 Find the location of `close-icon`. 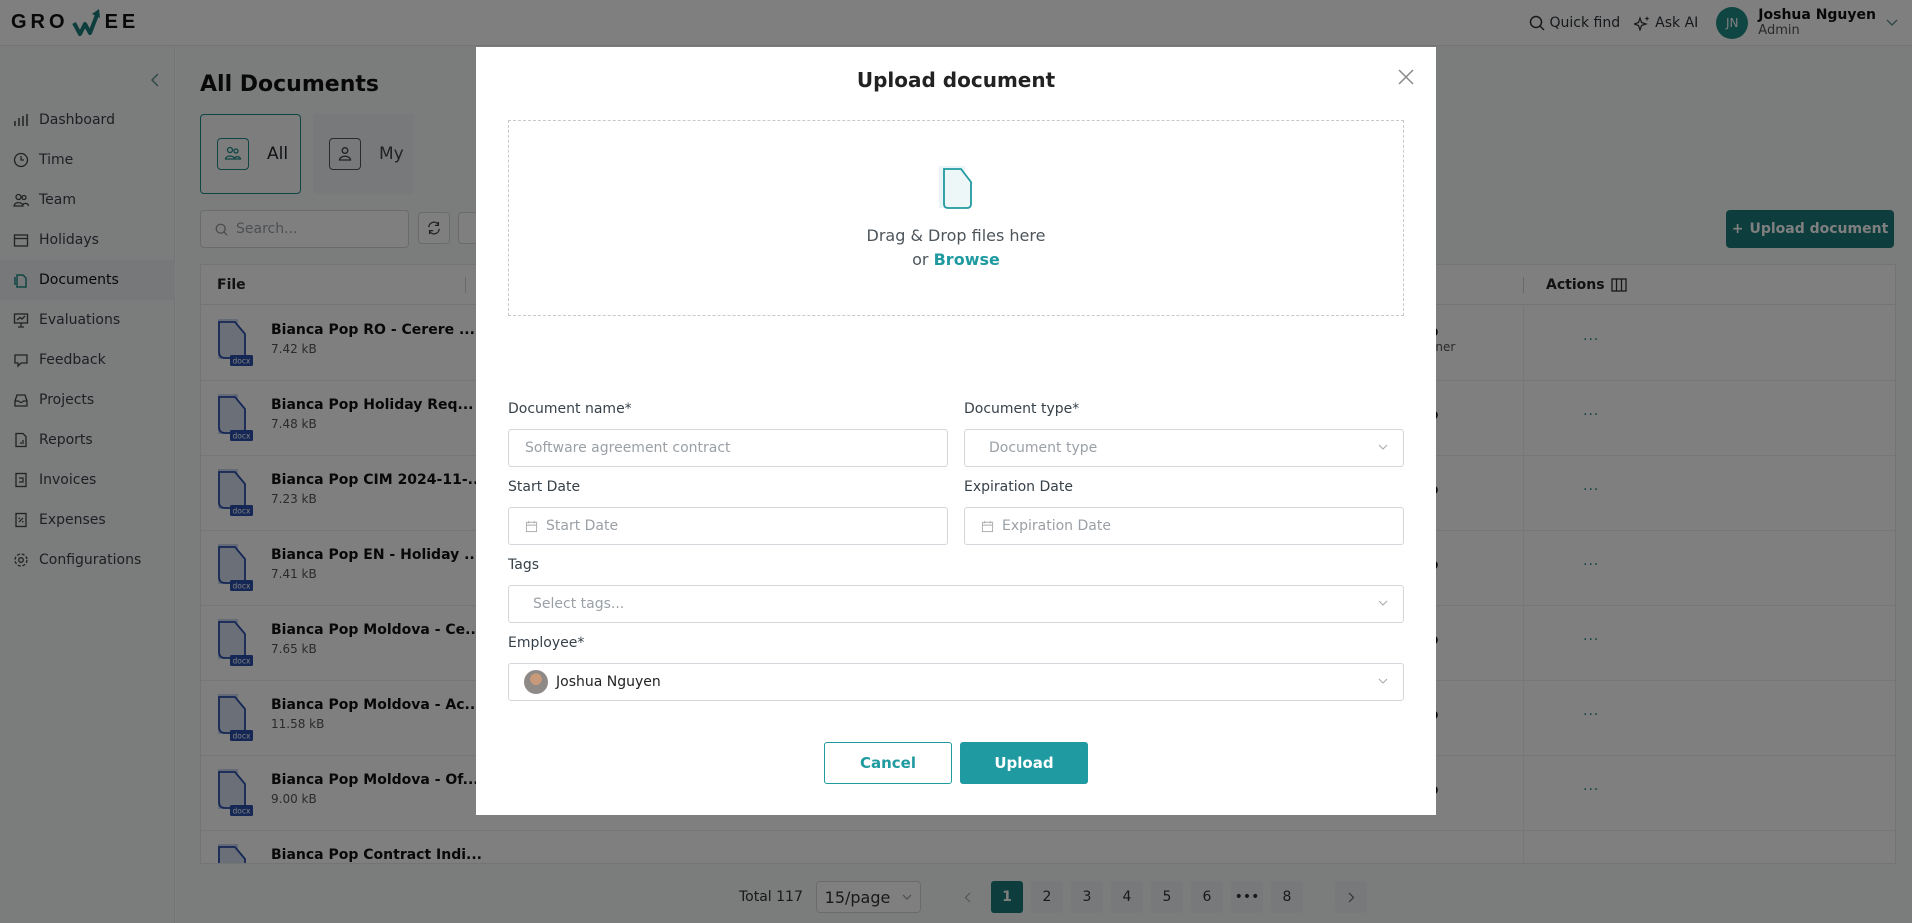

close-icon is located at coordinates (1406, 77).